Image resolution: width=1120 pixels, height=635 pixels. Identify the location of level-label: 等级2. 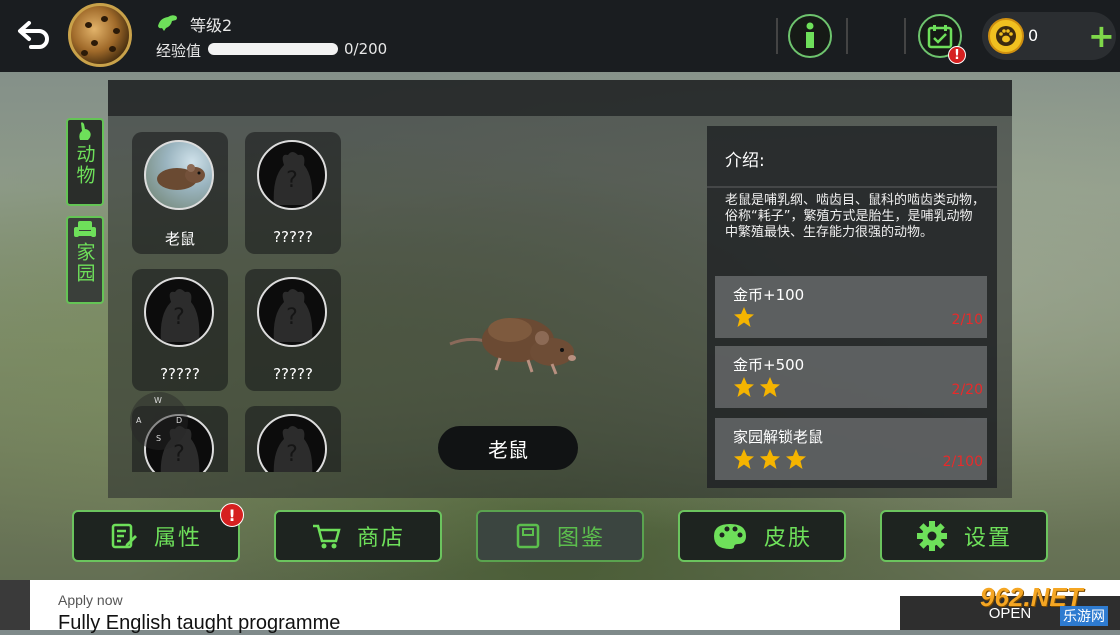
(211, 25).